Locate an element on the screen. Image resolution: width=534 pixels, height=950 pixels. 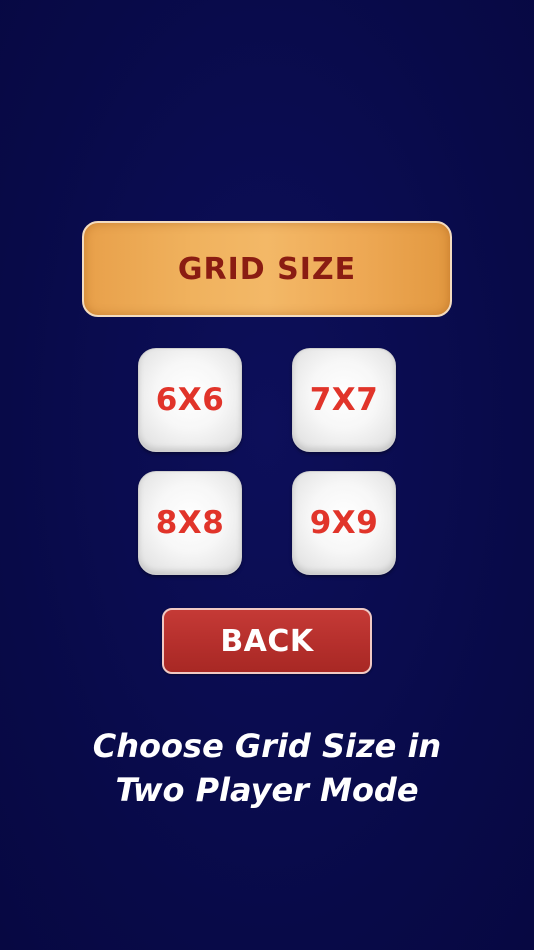
back-button: BACK is located at coordinates (267, 641).